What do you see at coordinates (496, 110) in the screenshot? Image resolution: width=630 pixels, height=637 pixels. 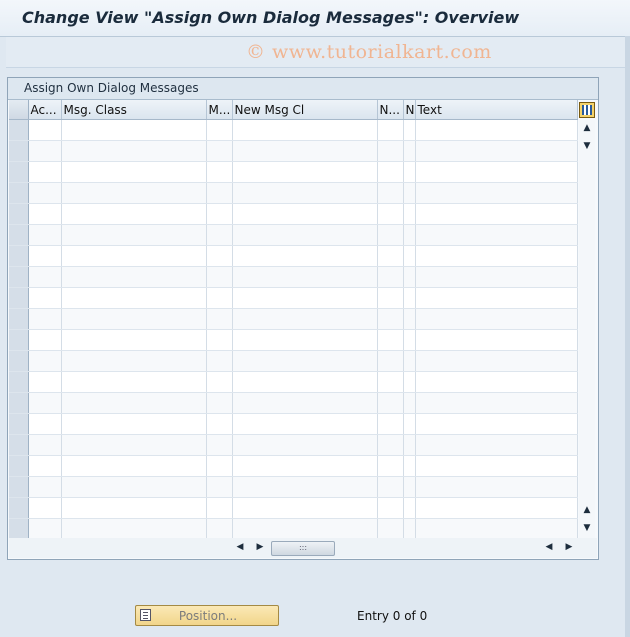 I see `column-header-text: Text` at bounding box center [496, 110].